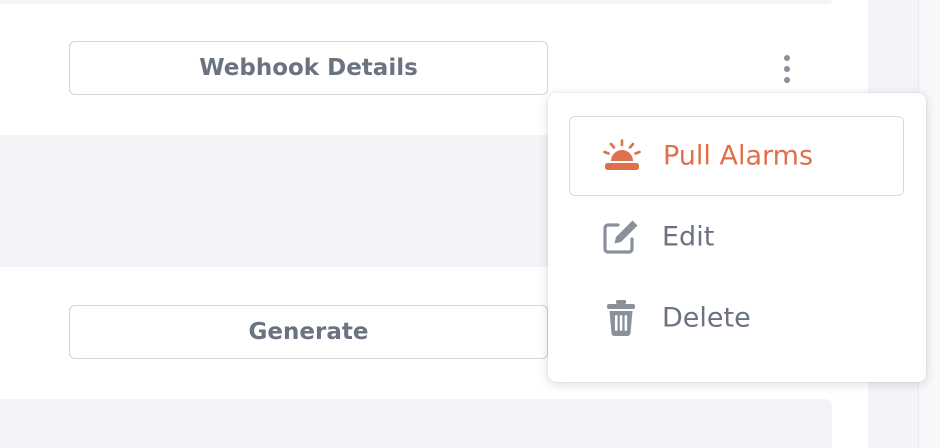 Image resolution: width=940 pixels, height=448 pixels. Describe the element at coordinates (706, 318) in the screenshot. I see `menu-item-label: Delete` at that location.